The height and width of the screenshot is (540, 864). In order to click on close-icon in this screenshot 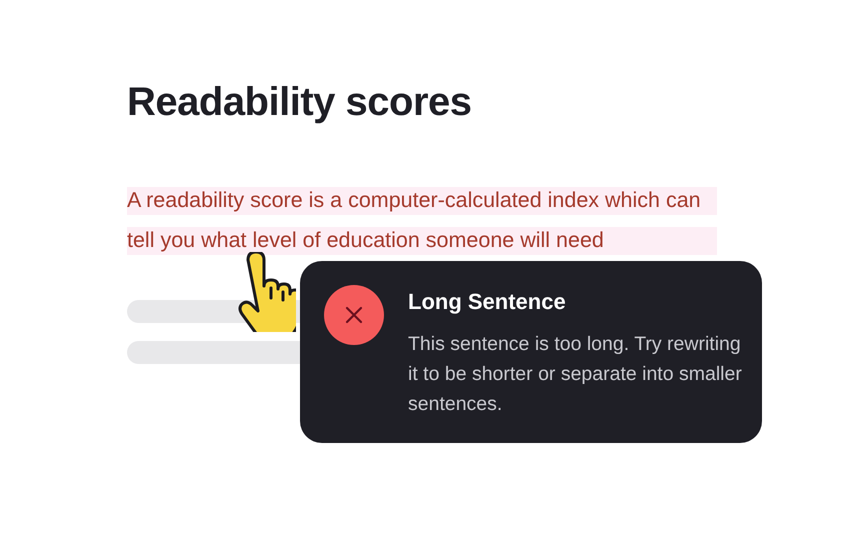, I will do `click(354, 315)`.